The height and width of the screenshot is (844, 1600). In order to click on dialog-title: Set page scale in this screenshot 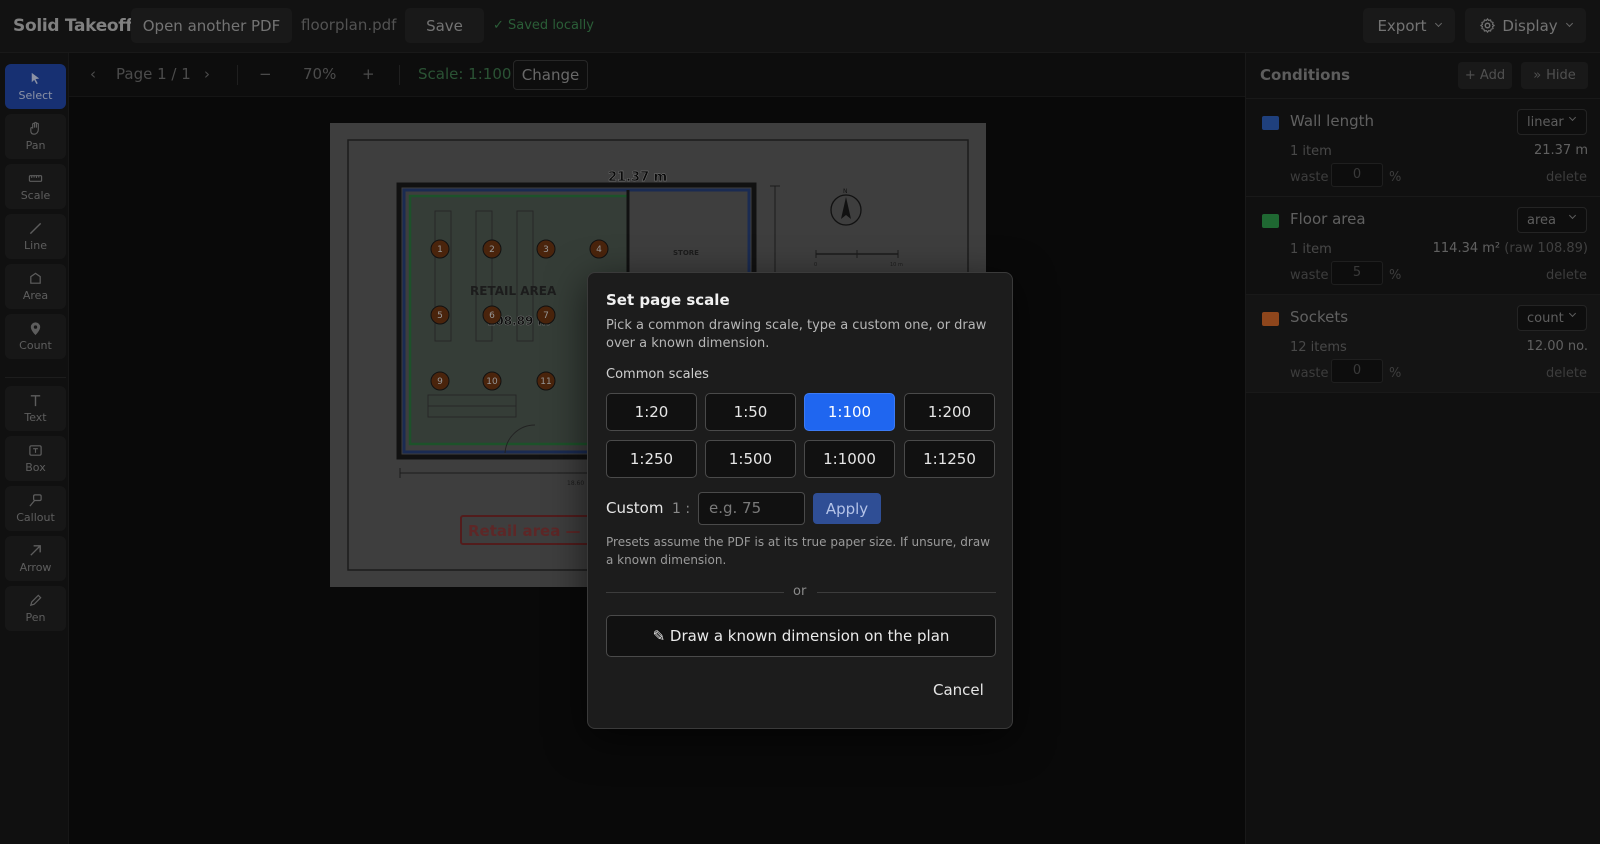, I will do `click(668, 300)`.